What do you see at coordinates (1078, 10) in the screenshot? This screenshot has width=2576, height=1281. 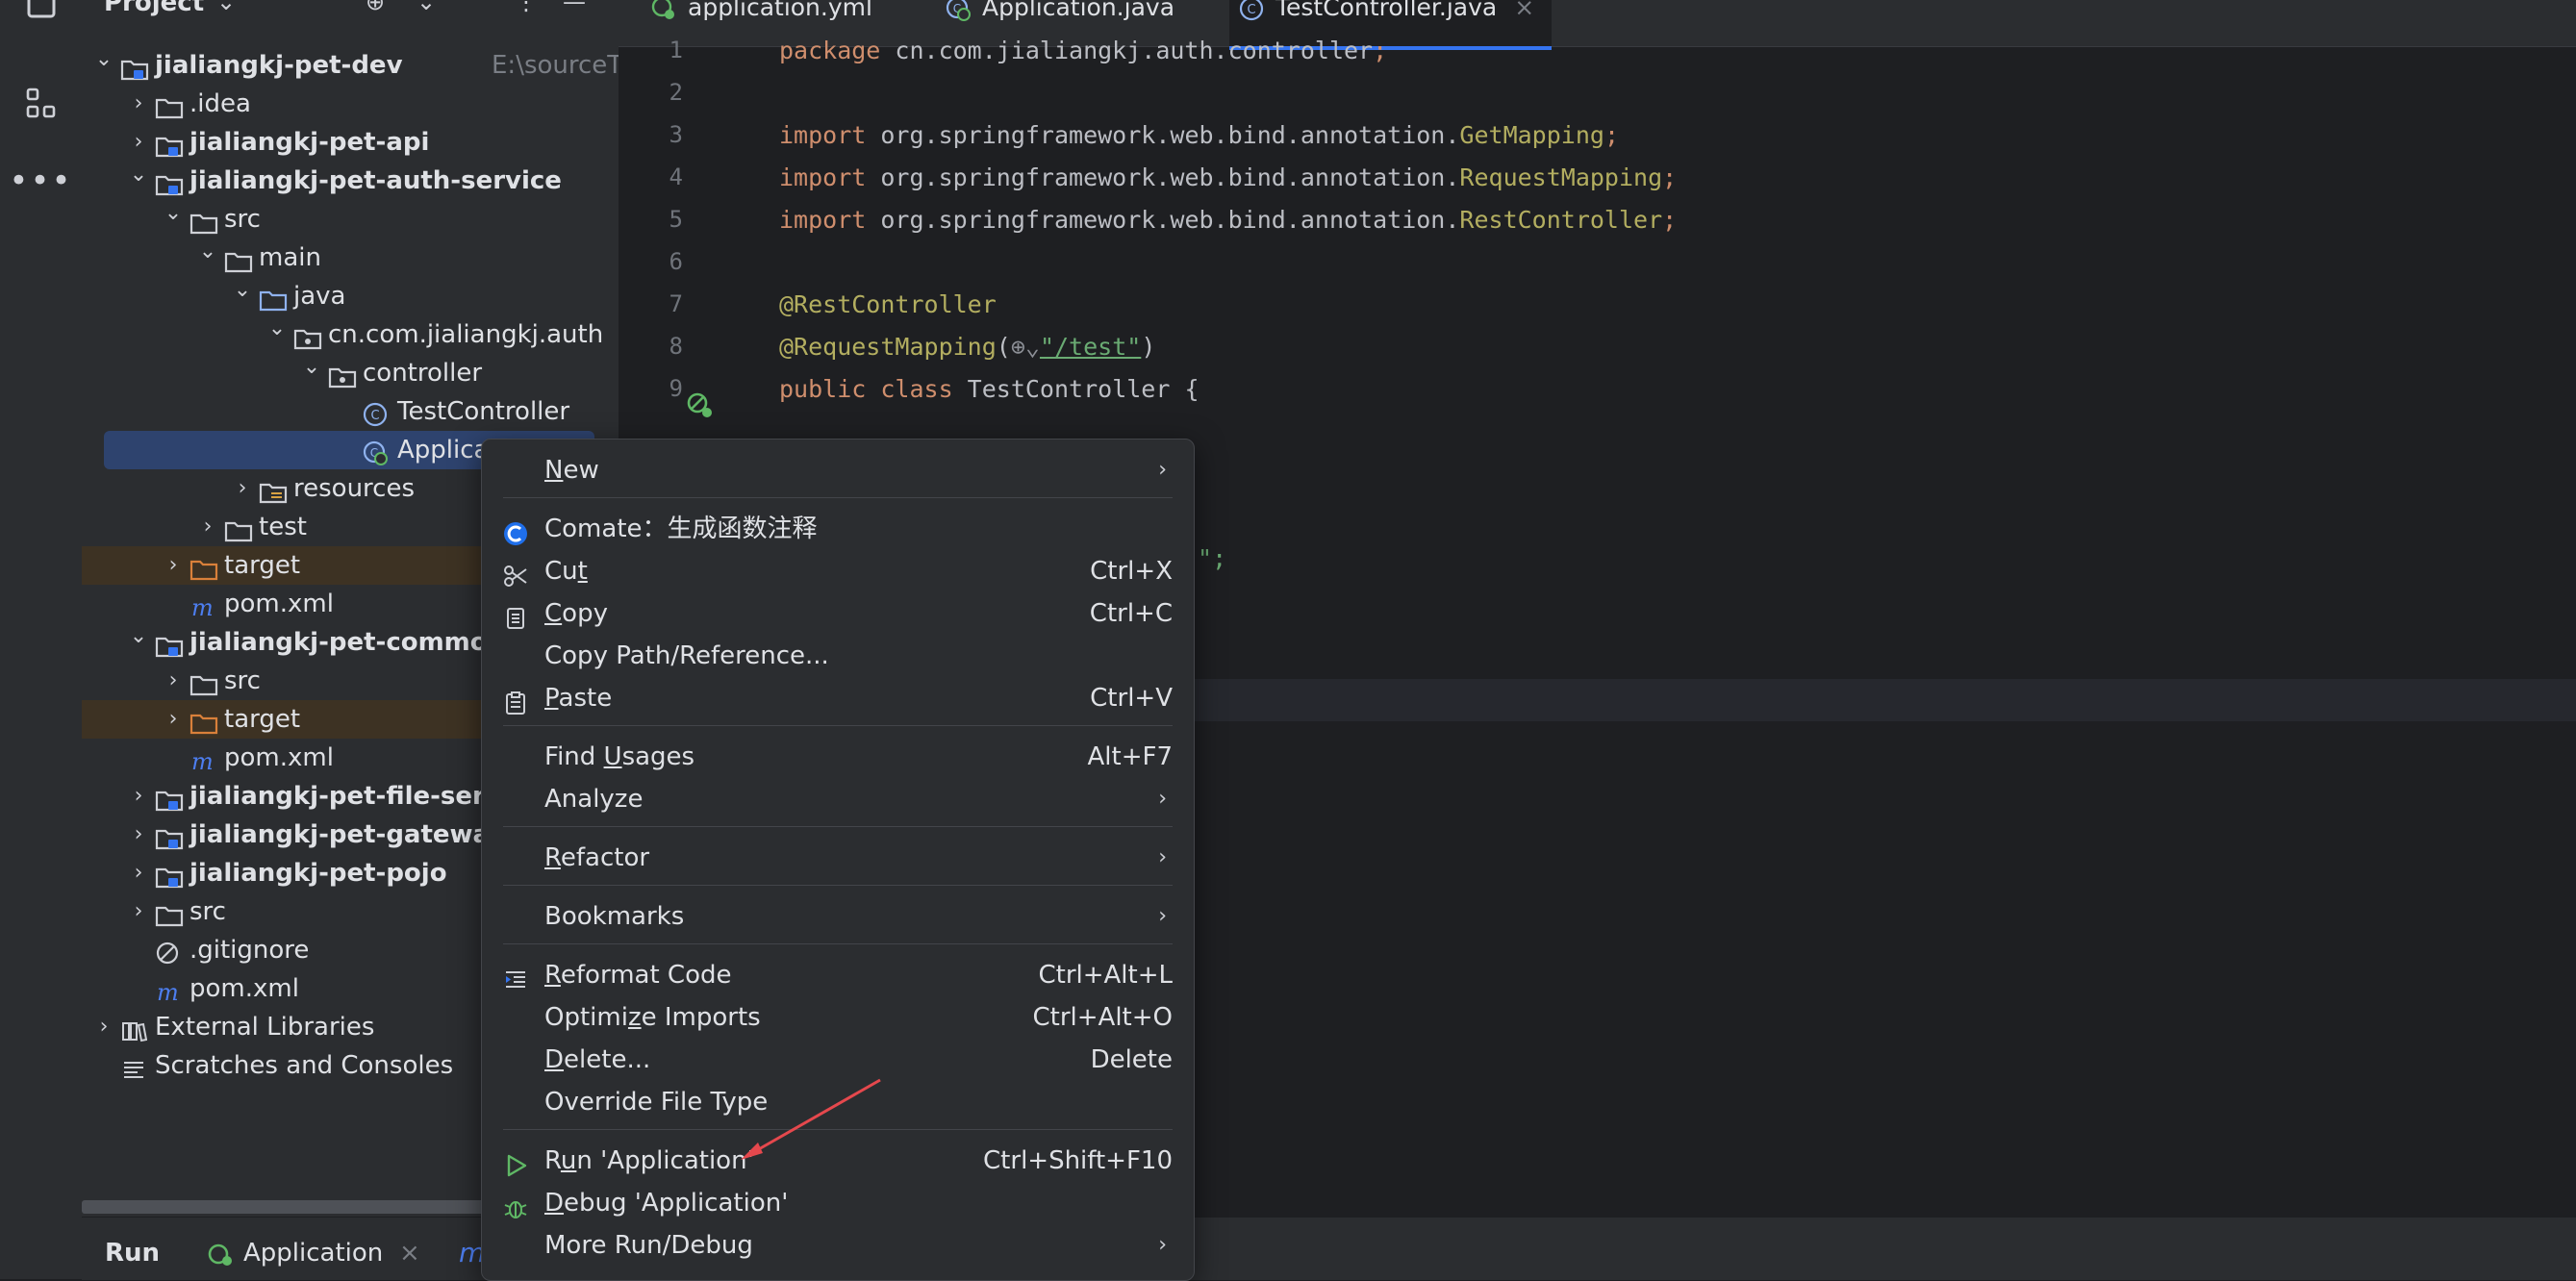 I see `editor-tab-label: Application.java` at bounding box center [1078, 10].